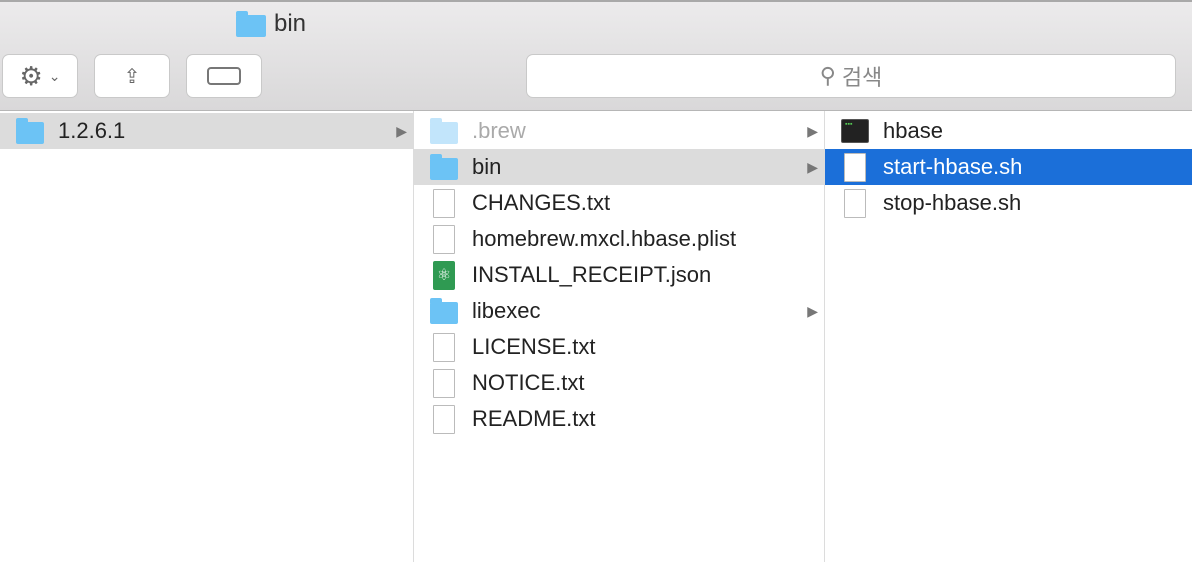 Image resolution: width=1192 pixels, height=562 pixels. I want to click on list-item: bin ▶, so click(619, 167).